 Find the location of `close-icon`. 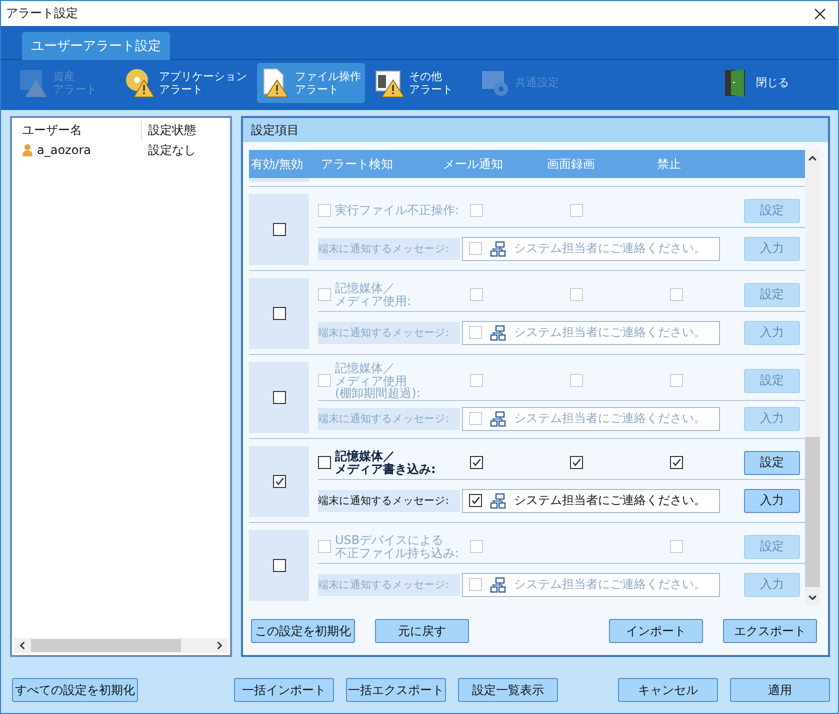

close-icon is located at coordinates (820, 14).